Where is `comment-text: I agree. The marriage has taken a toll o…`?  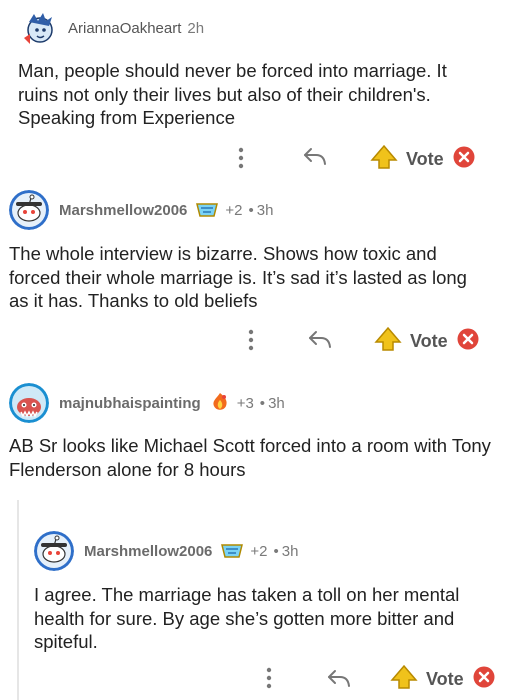
comment-text: I agree. The marriage has taken a toll o… is located at coordinates (247, 618).